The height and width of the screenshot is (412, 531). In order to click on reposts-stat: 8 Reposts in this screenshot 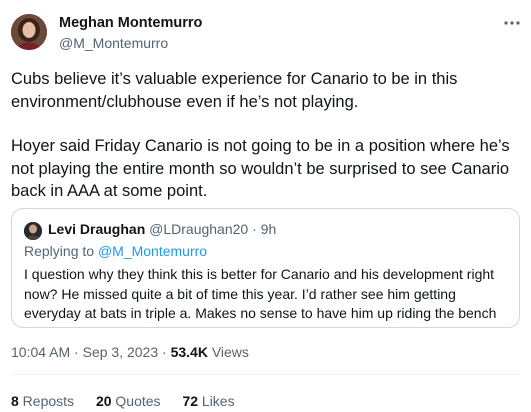, I will do `click(42, 401)`.